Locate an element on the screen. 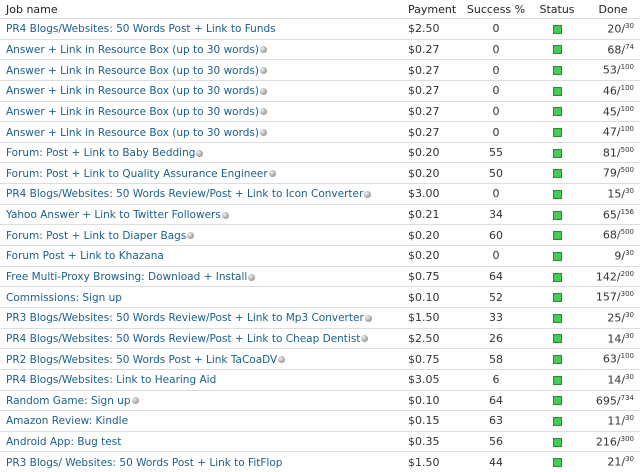  success-cell: 50 is located at coordinates (496, 173).